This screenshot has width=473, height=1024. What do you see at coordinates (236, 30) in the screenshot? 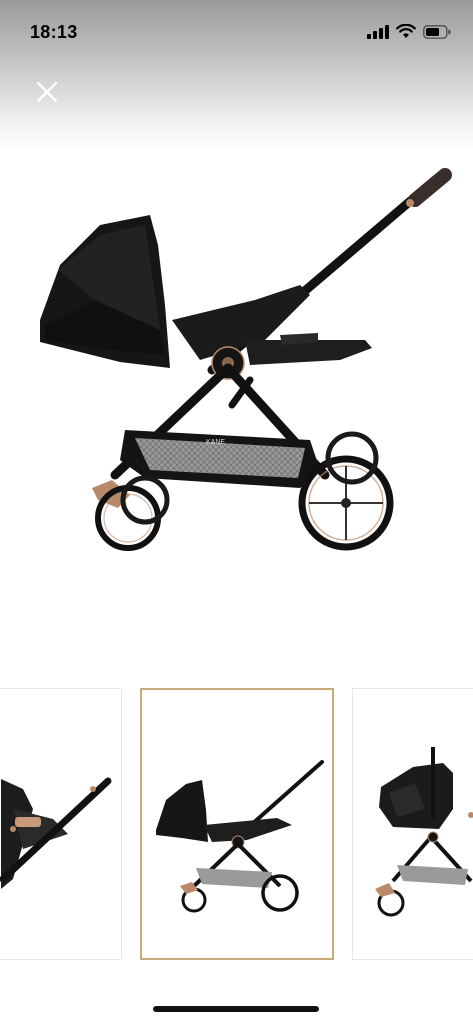
I see `status-bar: 18:13` at bounding box center [236, 30].